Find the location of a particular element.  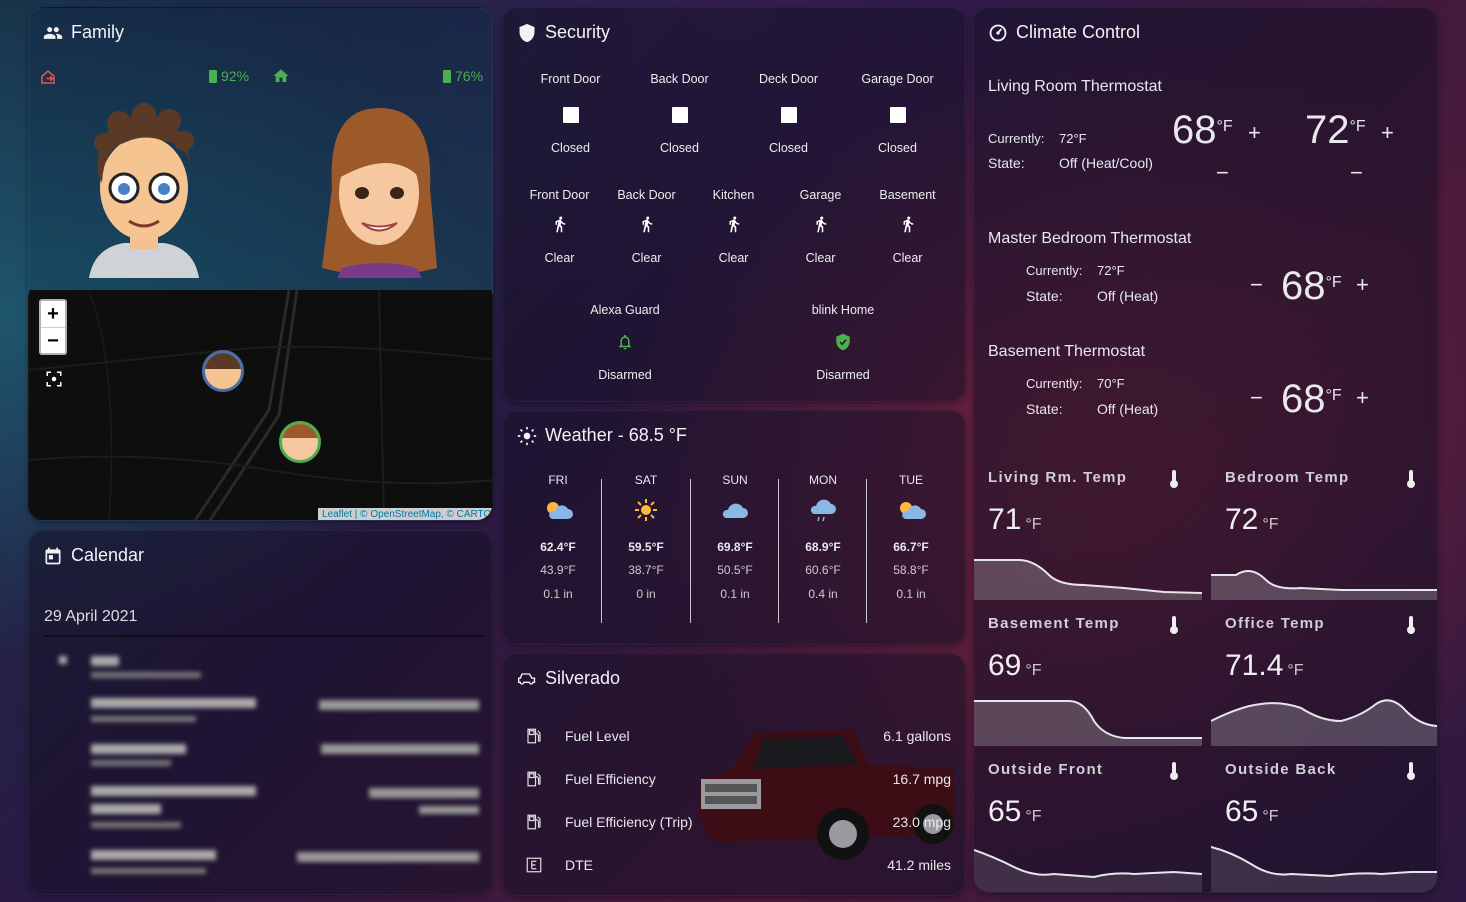

blink-home: blink Home Disarmed is located at coordinates (843, 342).